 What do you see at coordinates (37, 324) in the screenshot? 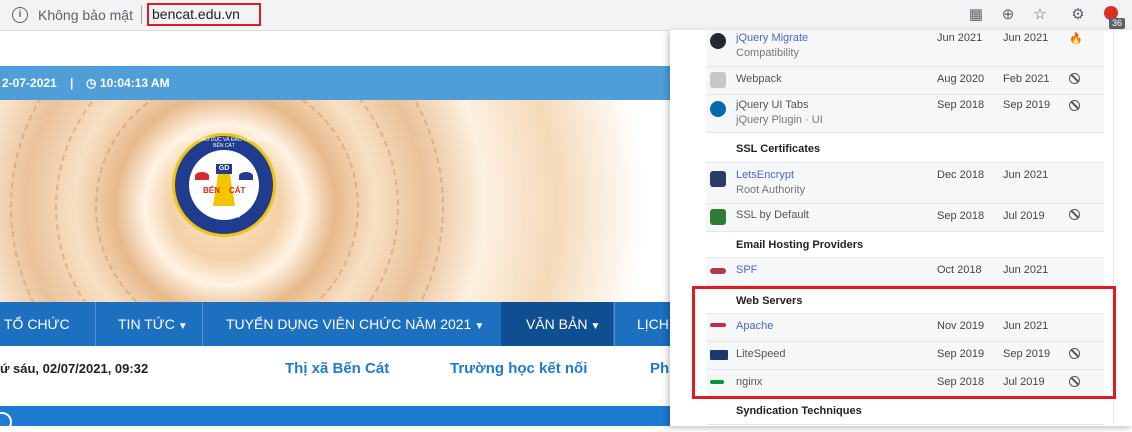
I see `nav-label: TỔ CHỨC` at bounding box center [37, 324].